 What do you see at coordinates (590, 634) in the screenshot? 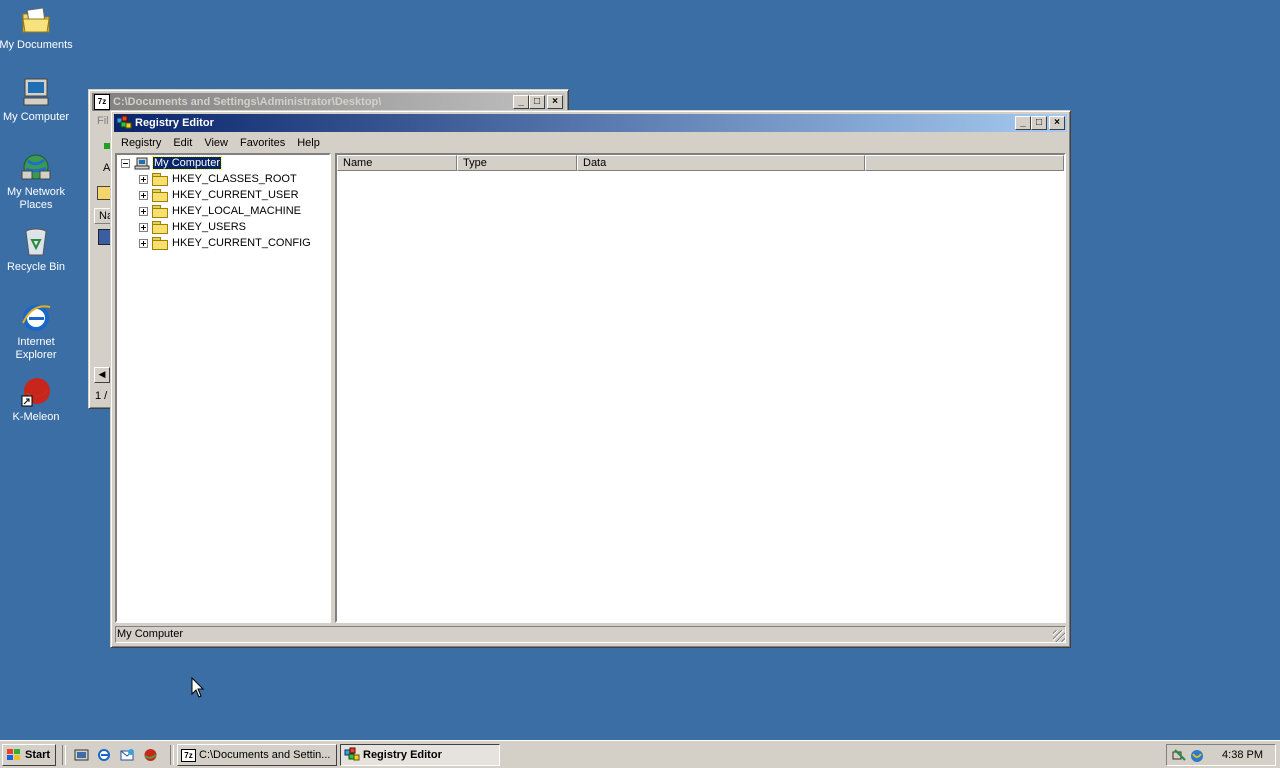
I see `status-bar: My Computer` at bounding box center [590, 634].